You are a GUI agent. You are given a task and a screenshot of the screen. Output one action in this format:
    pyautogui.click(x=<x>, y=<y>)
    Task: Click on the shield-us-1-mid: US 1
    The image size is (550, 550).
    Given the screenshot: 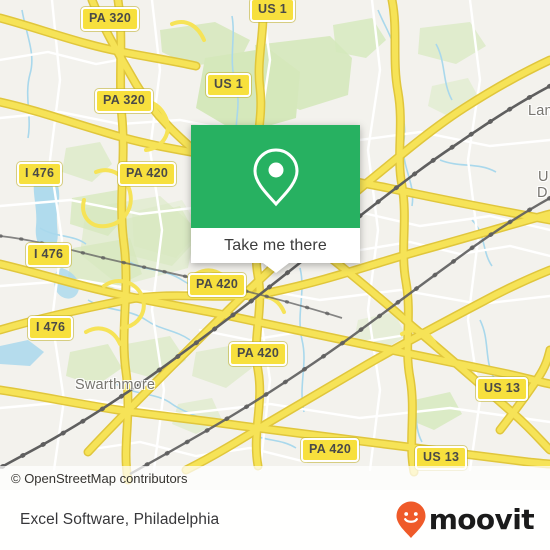 What is the action you would take?
    pyautogui.click(x=228, y=85)
    